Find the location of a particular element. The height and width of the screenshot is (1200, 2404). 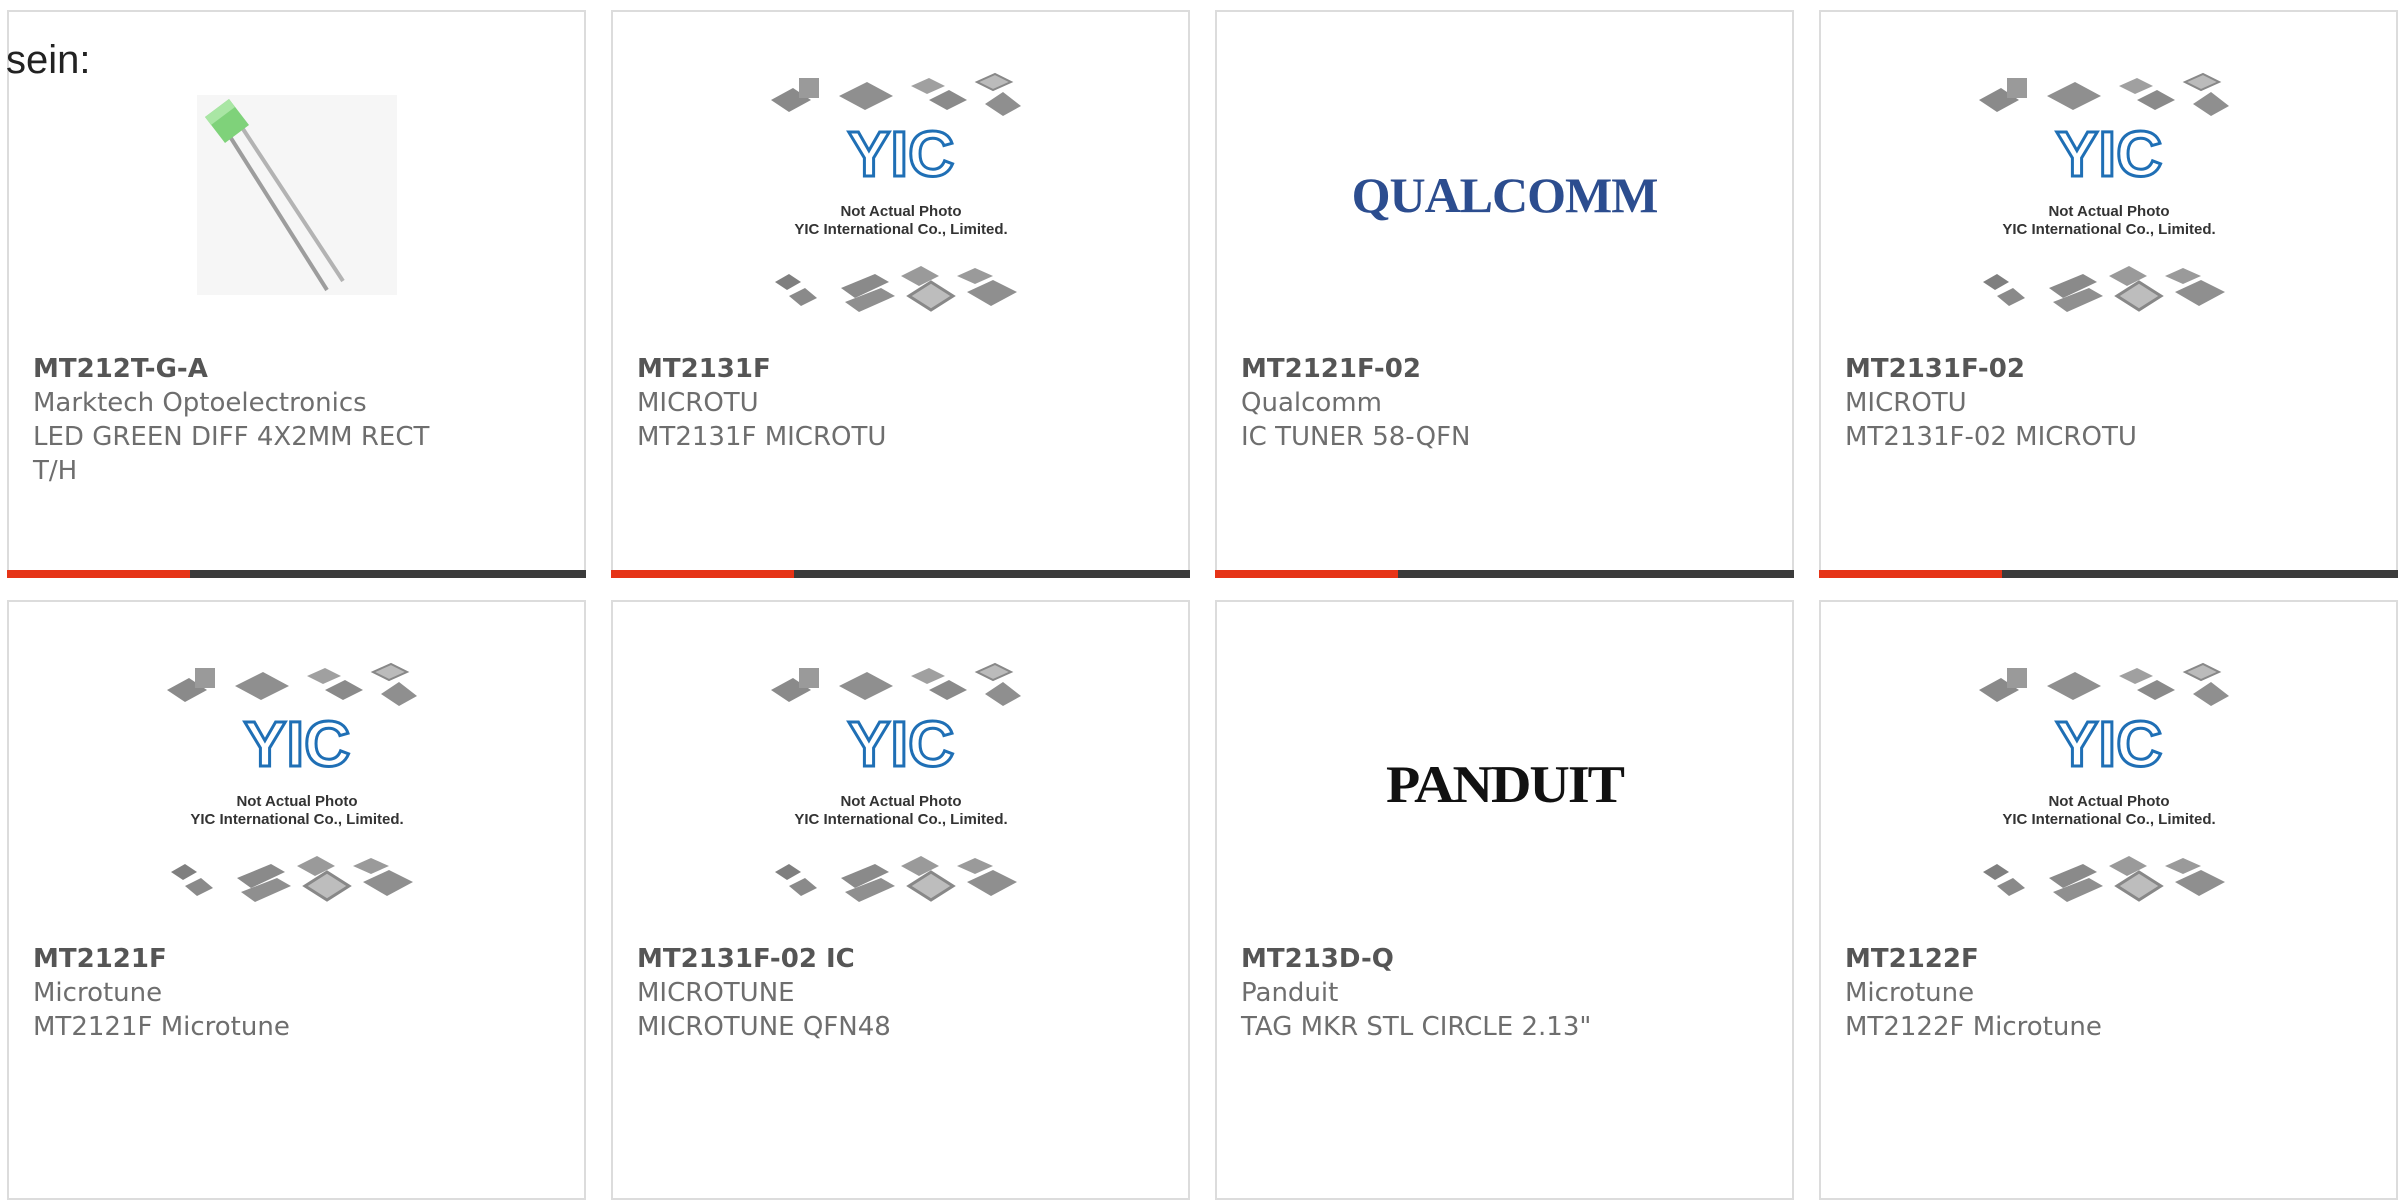

product-info: MT2131F MICROTU MT2131F MICROTU is located at coordinates (900, 403).